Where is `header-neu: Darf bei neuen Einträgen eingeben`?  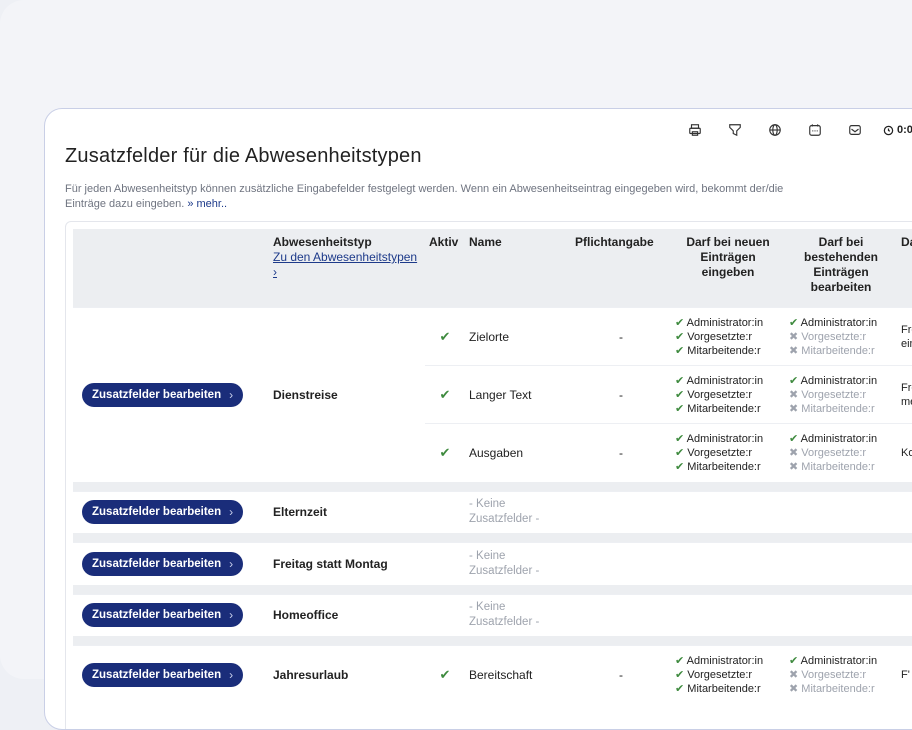
header-neu: Darf bei neuen Einträgen eingeben is located at coordinates (728, 268).